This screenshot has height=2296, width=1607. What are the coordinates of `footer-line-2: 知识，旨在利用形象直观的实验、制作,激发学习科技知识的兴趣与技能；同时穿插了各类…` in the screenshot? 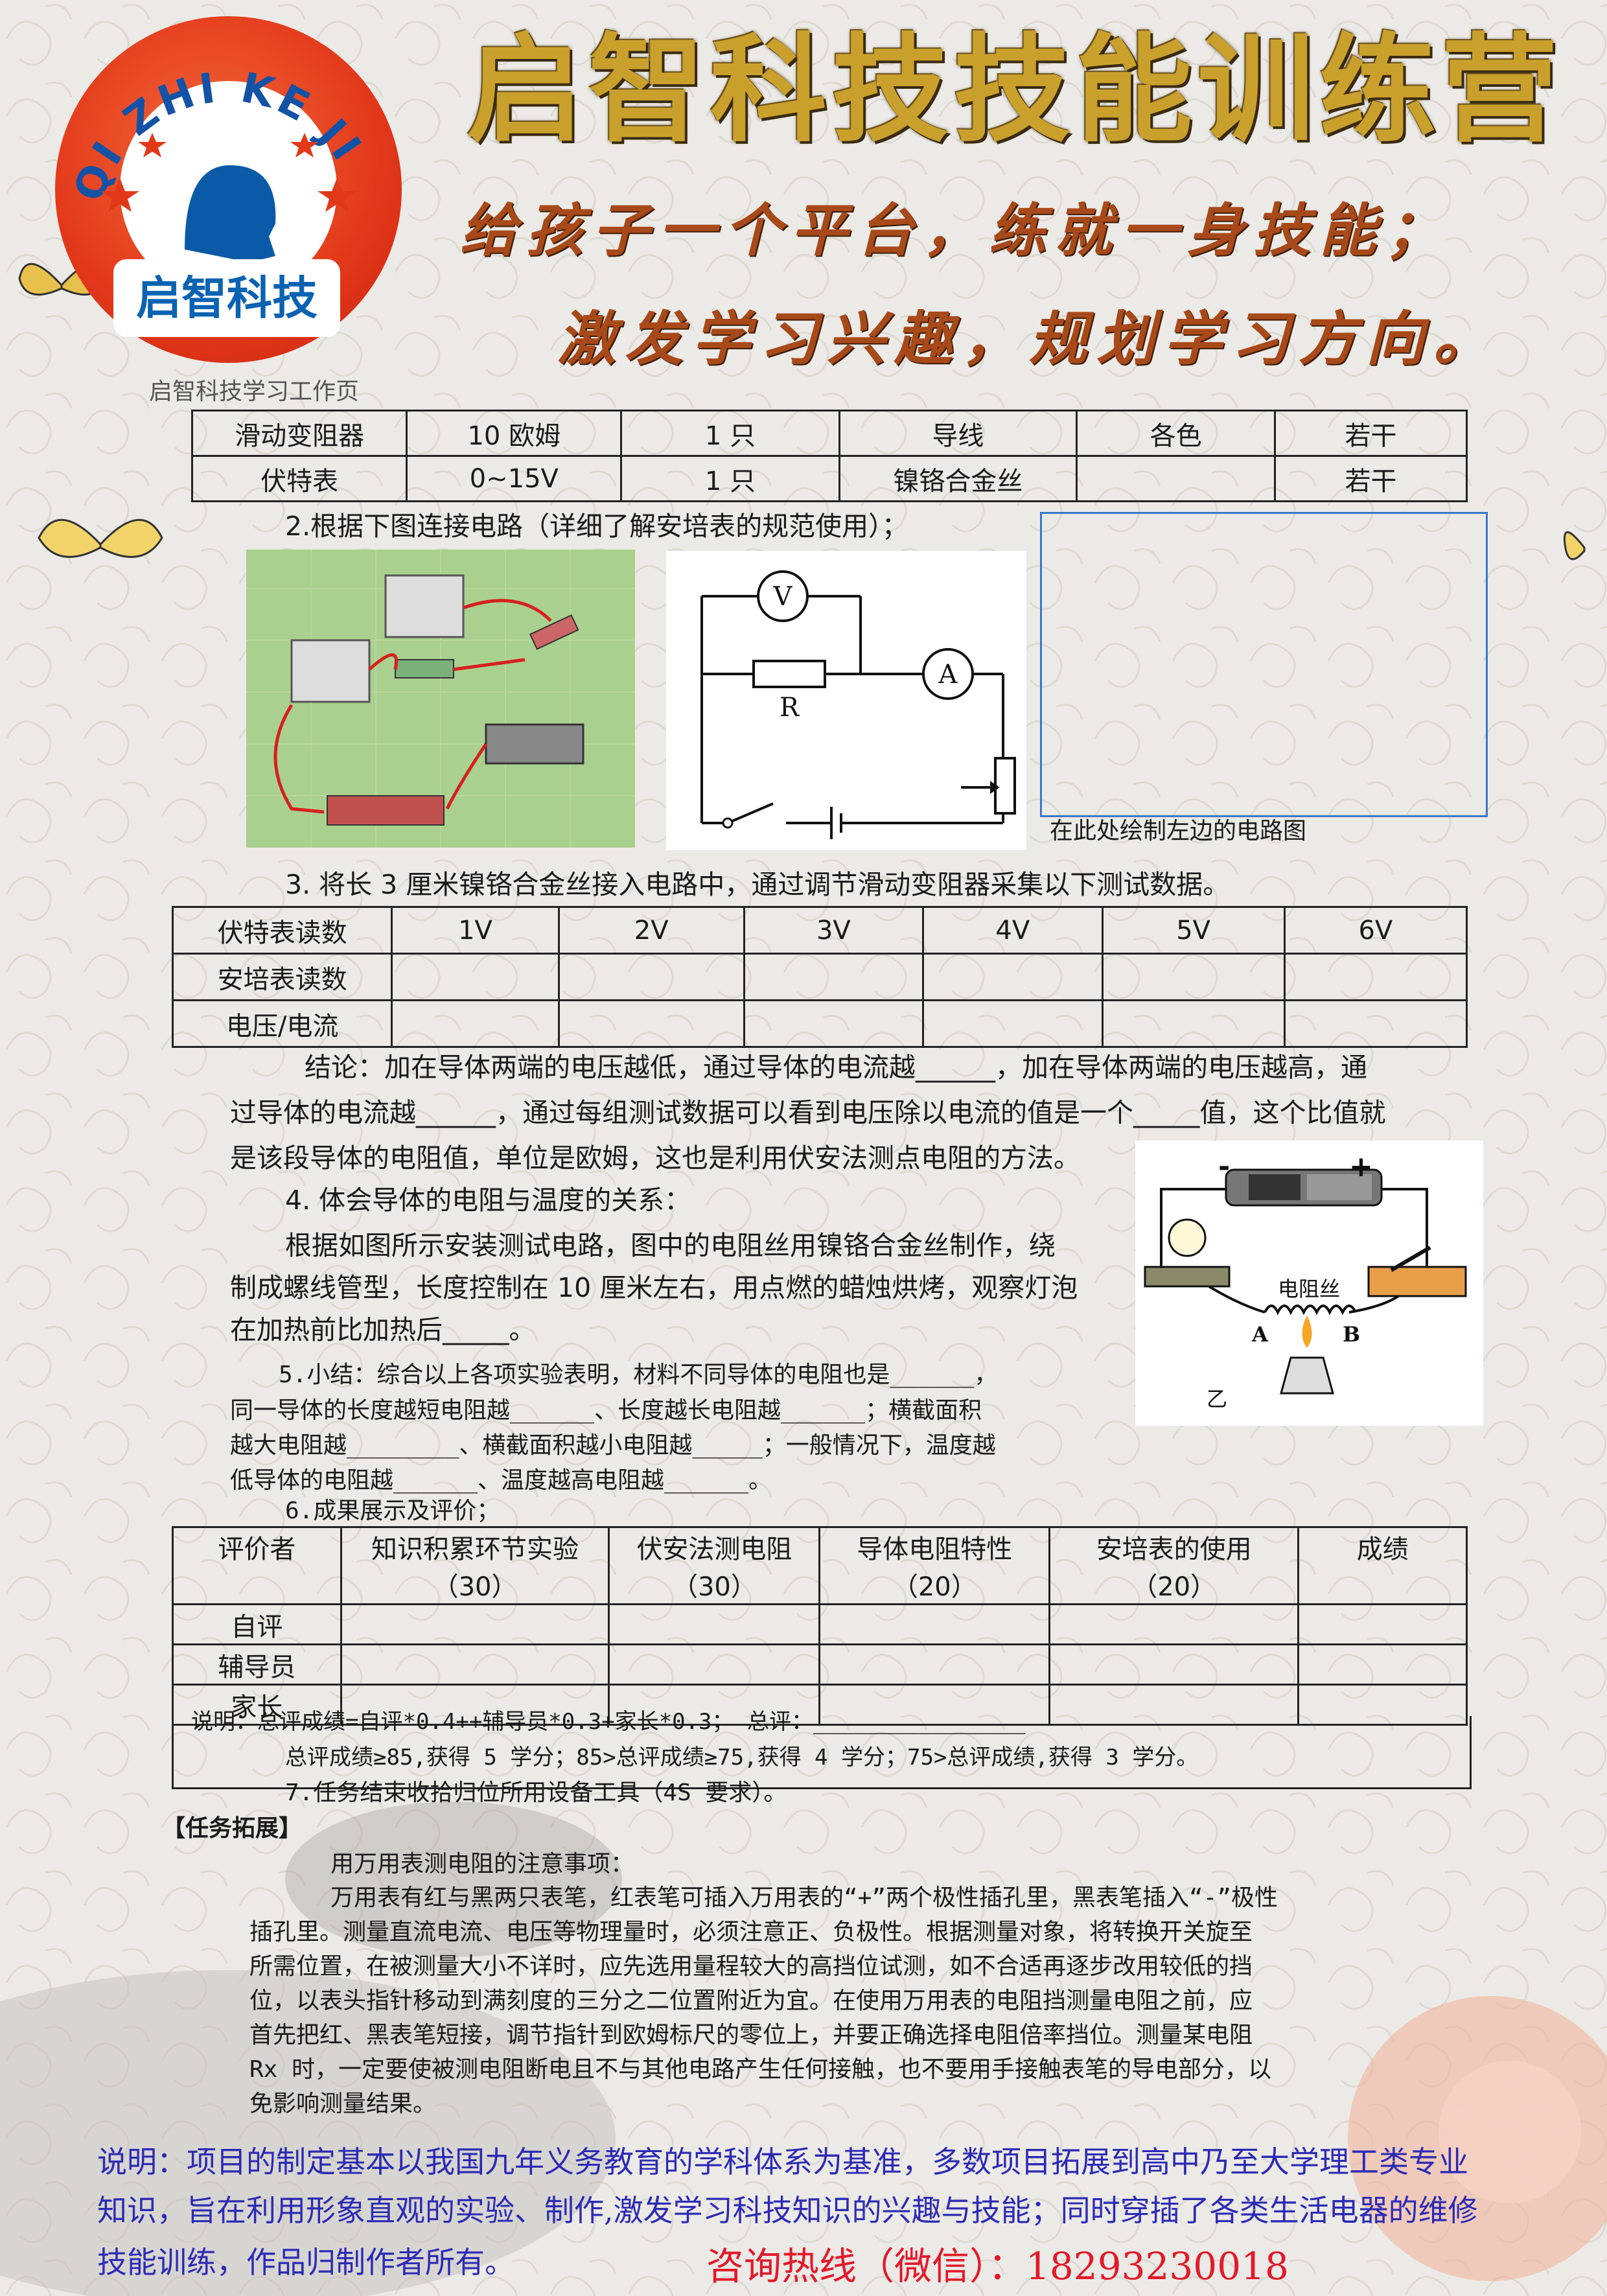 It's located at (787, 2210).